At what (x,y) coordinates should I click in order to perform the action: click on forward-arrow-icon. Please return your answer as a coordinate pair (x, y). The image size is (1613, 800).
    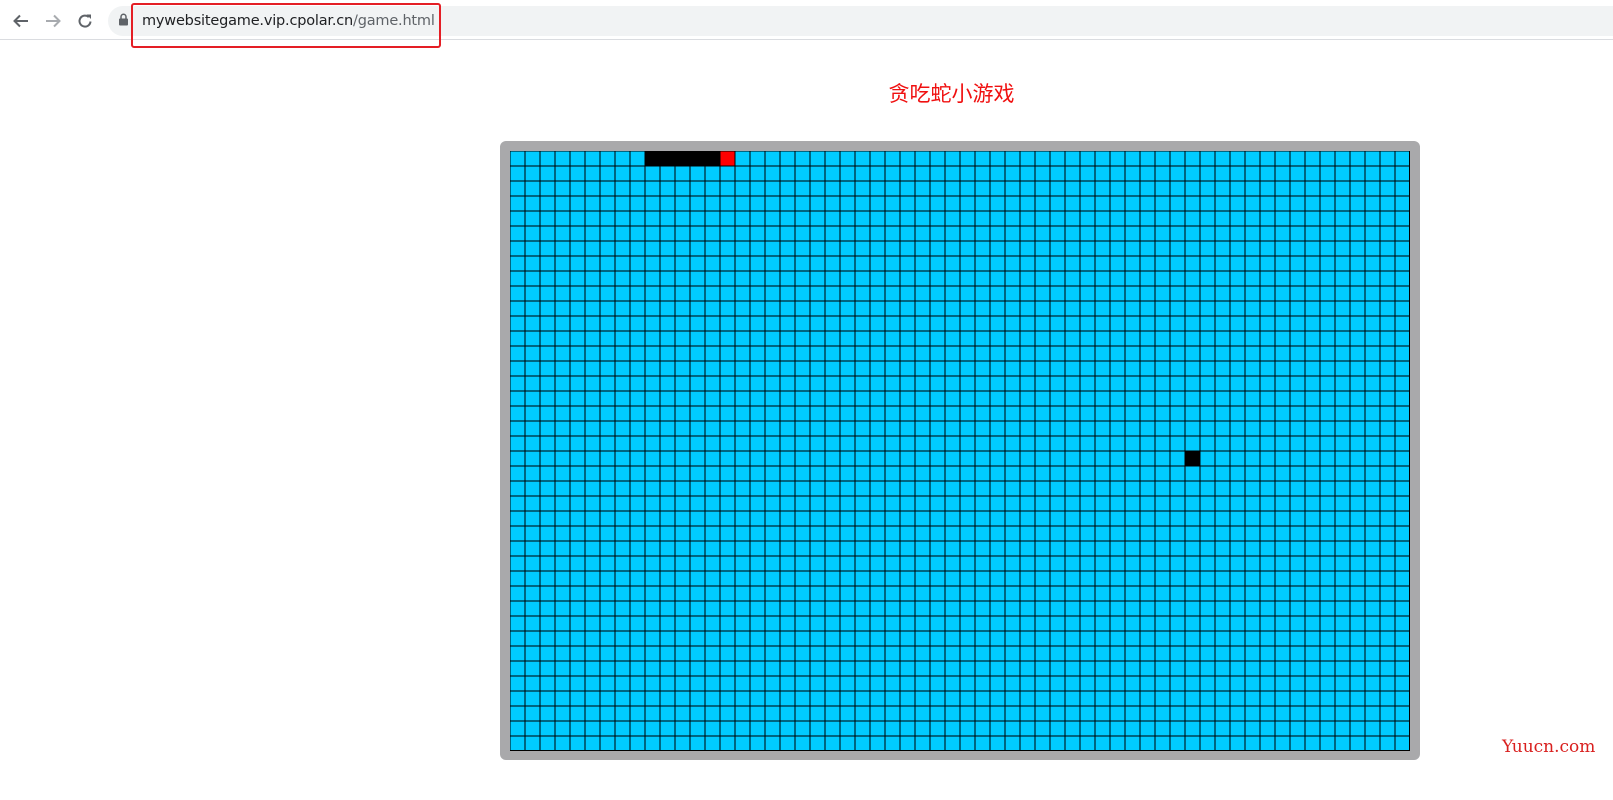
    Looking at the image, I should click on (53, 21).